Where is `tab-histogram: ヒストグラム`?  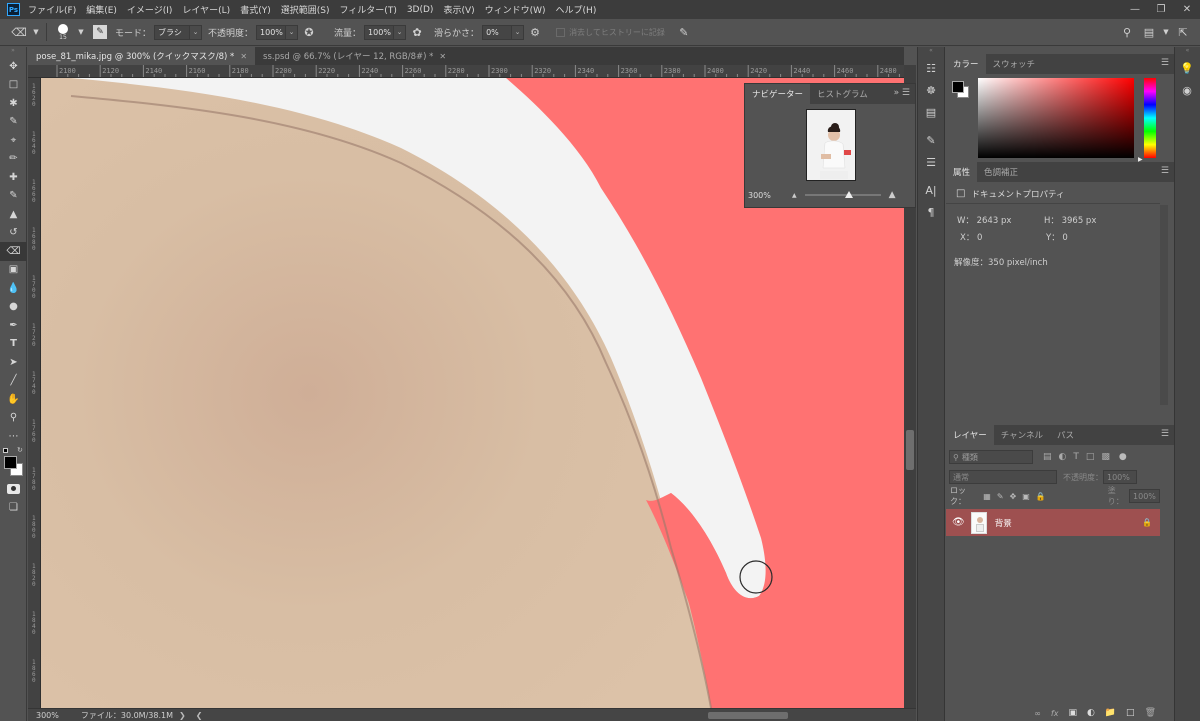
tab-histogram: ヒストグラム is located at coordinates (842, 94).